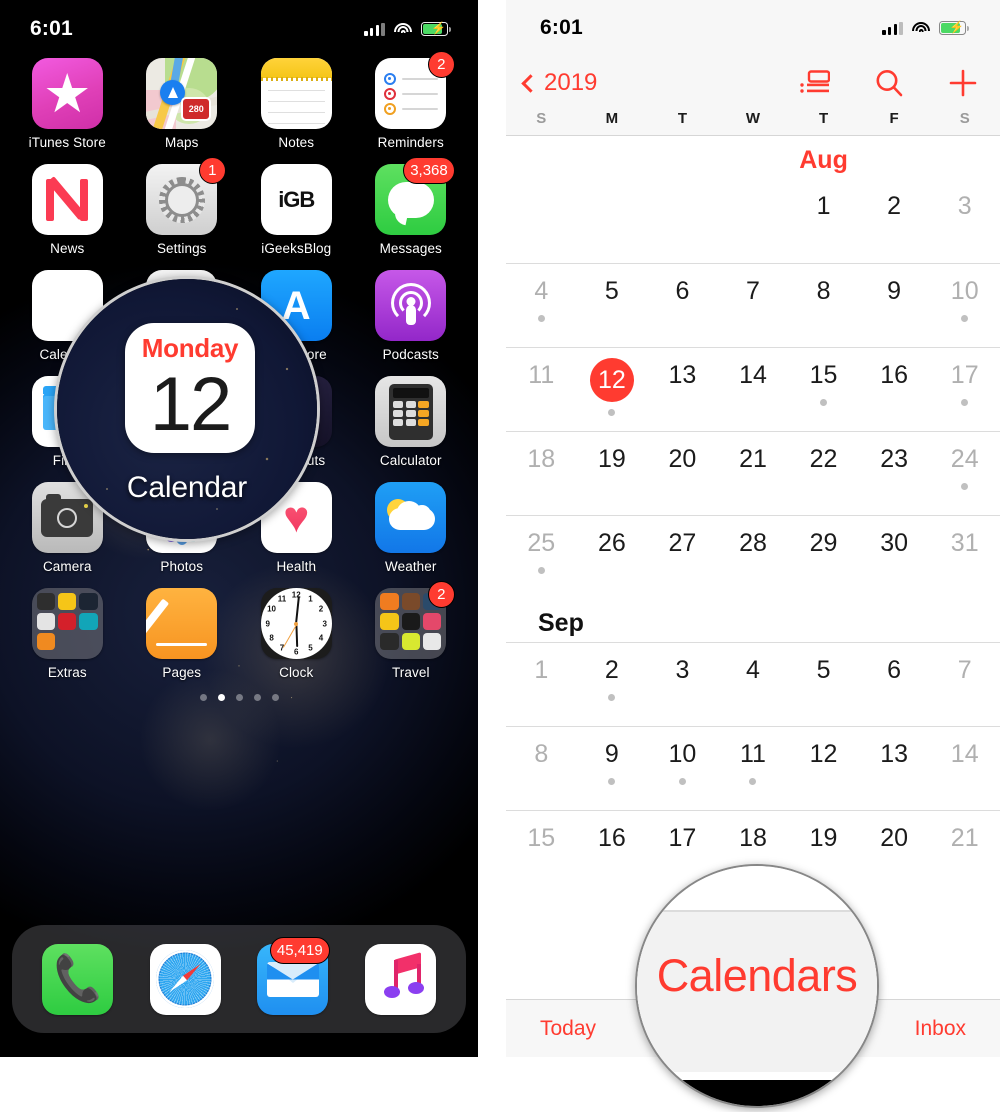 The image size is (1000, 1112). What do you see at coordinates (296, 199) in the screenshot?
I see `igeeksblog-icon: iGB` at bounding box center [296, 199].